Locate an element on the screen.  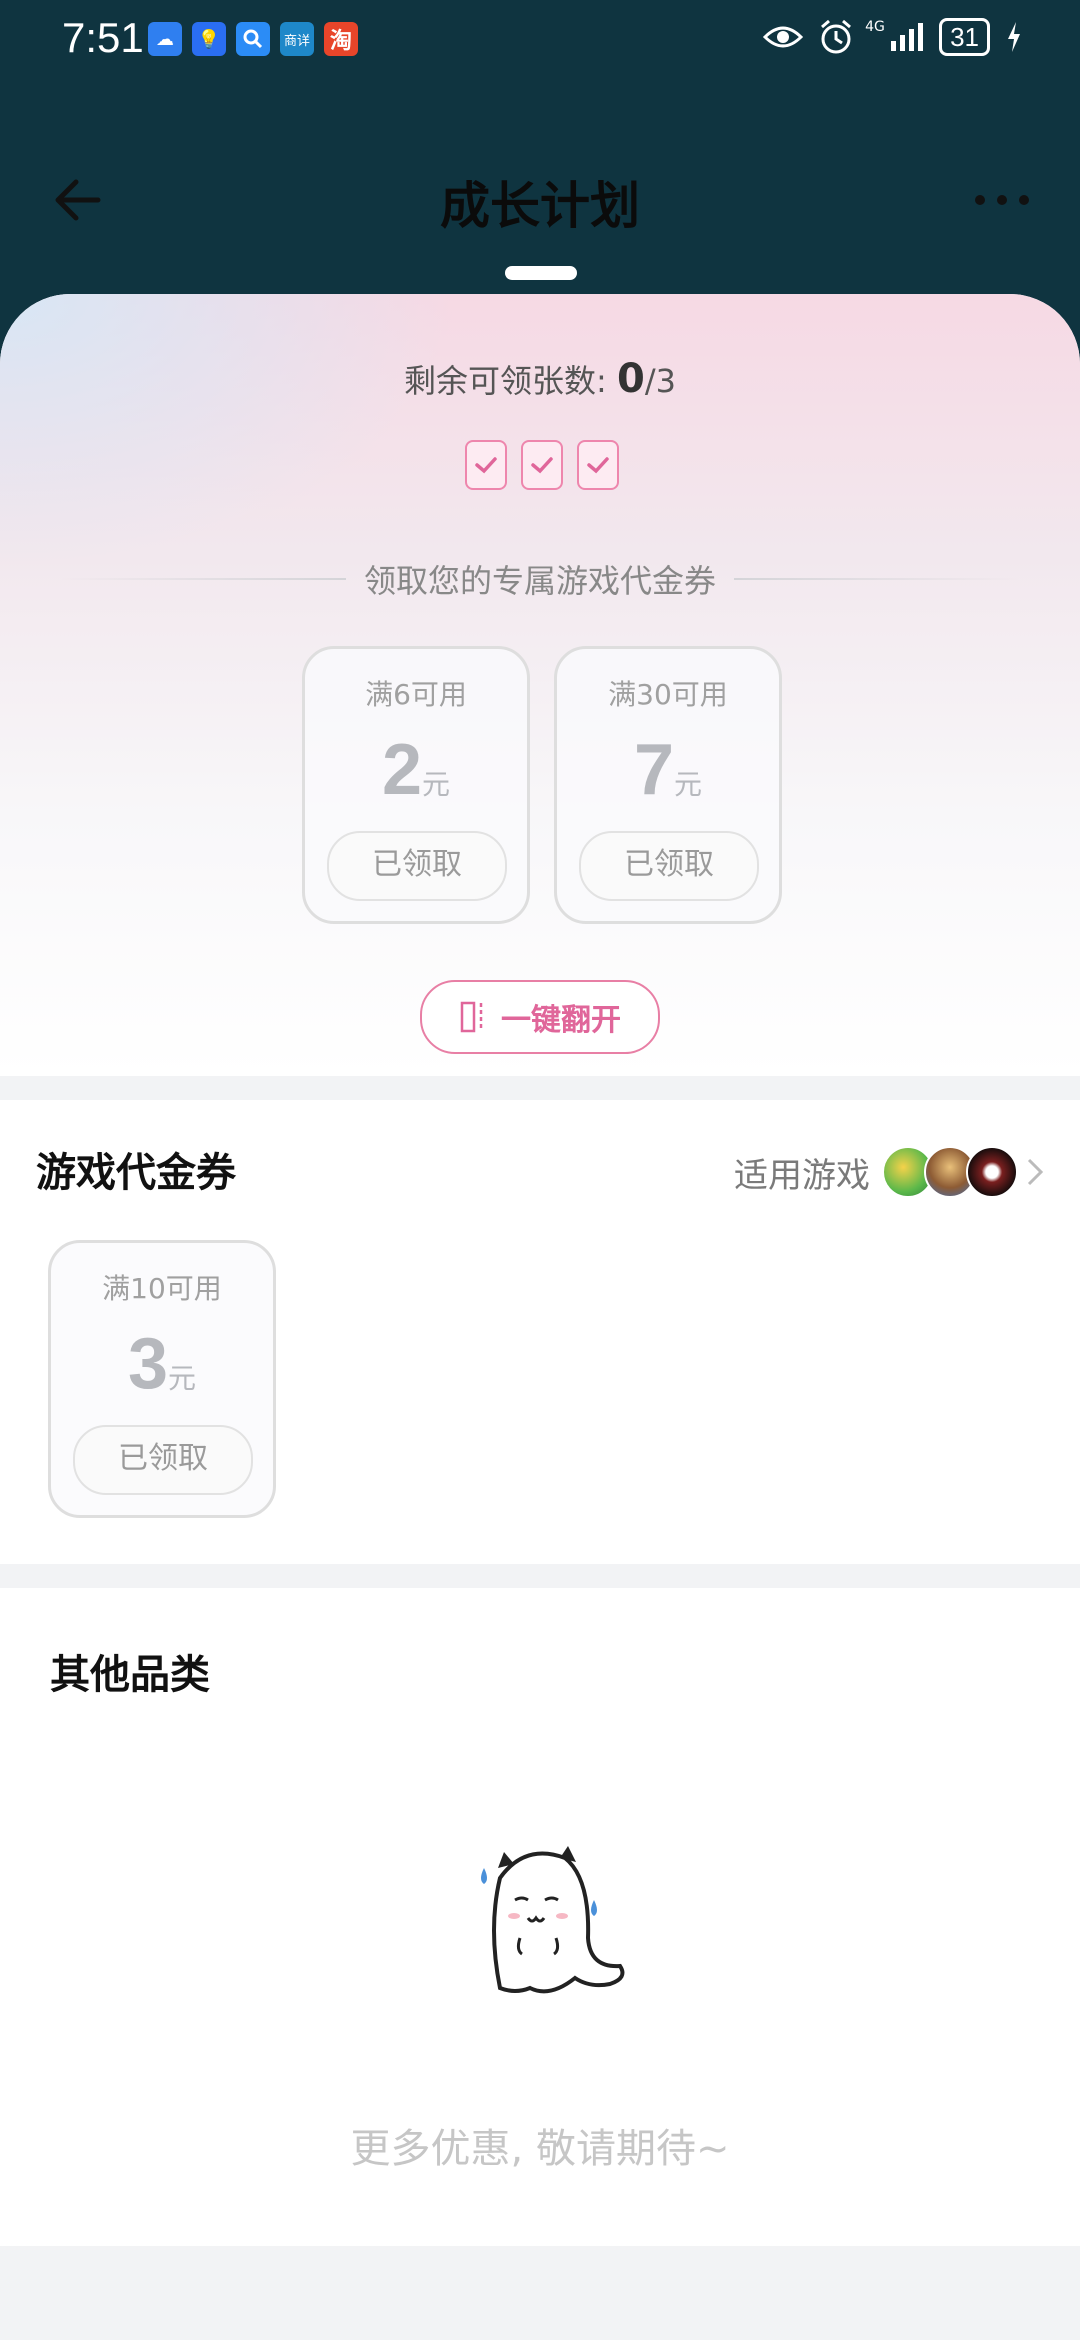
game-avatar is located at coordinates (992, 1172).